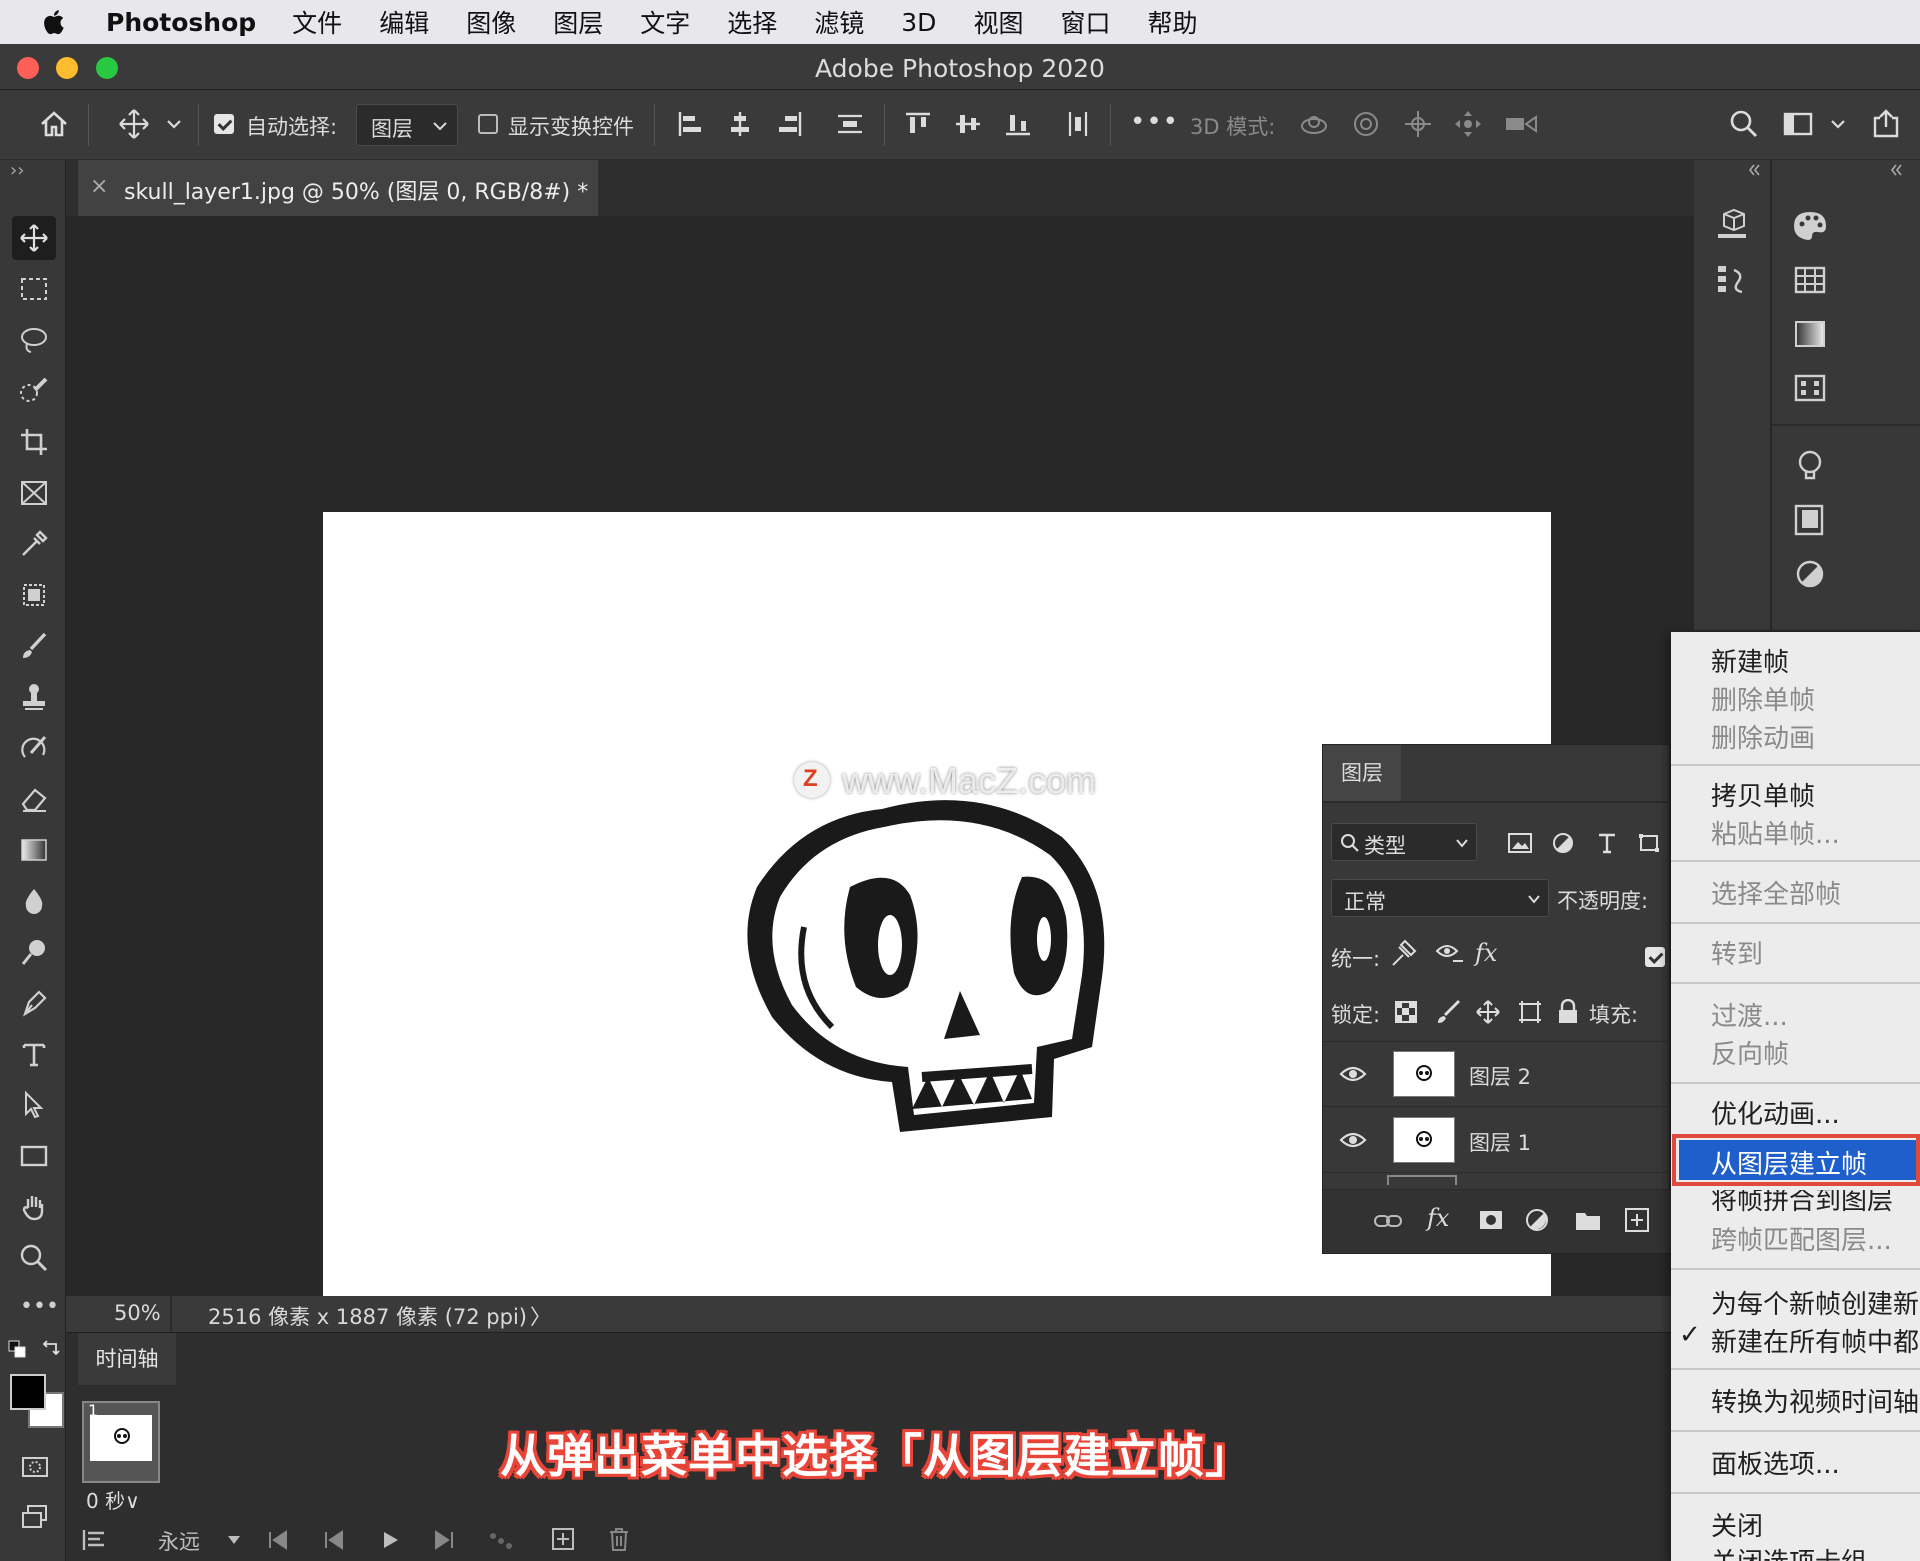  I want to click on menu-item-delete-animation: 删除动画, so click(1763, 736).